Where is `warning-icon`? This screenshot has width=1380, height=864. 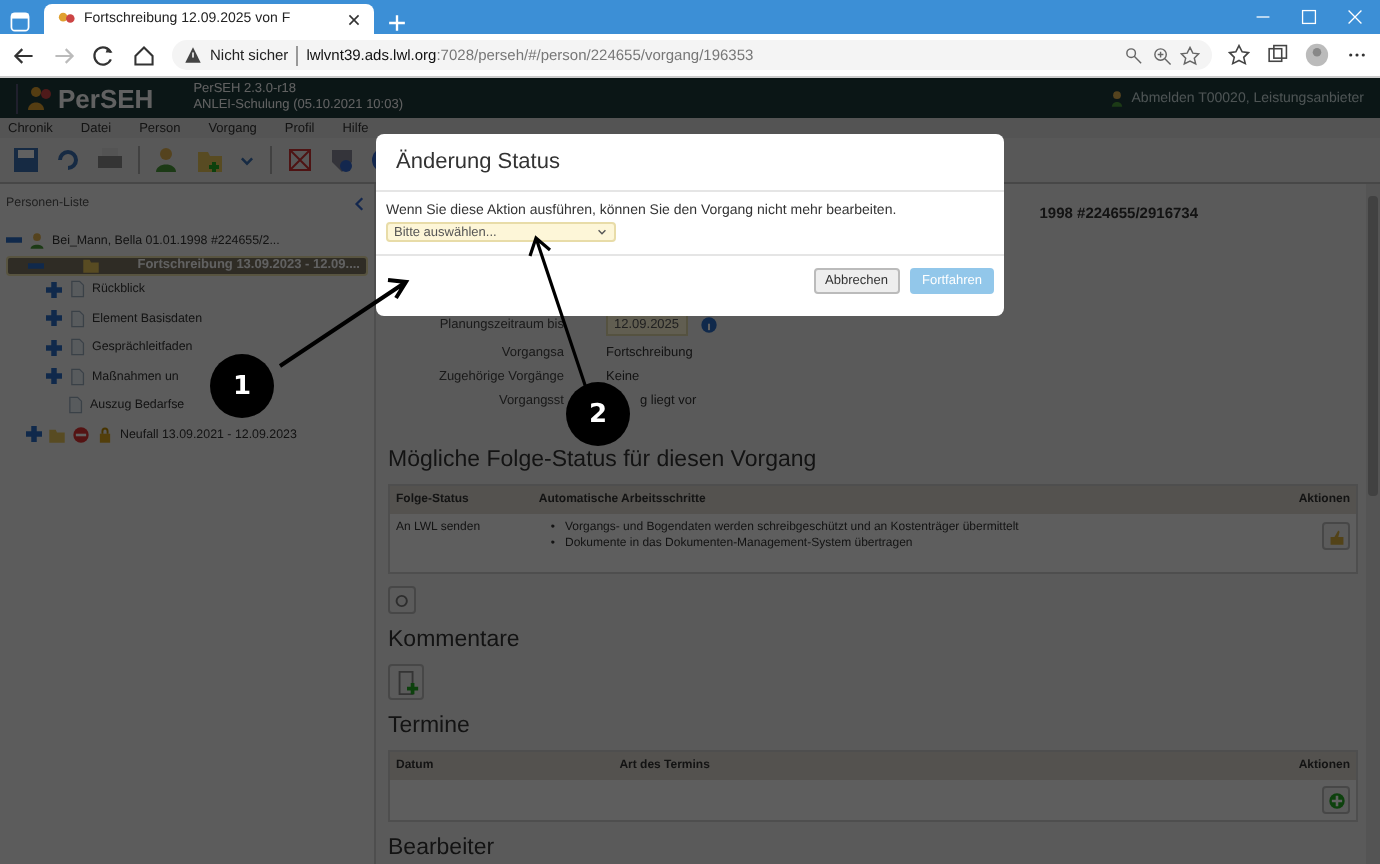 warning-icon is located at coordinates (193, 55).